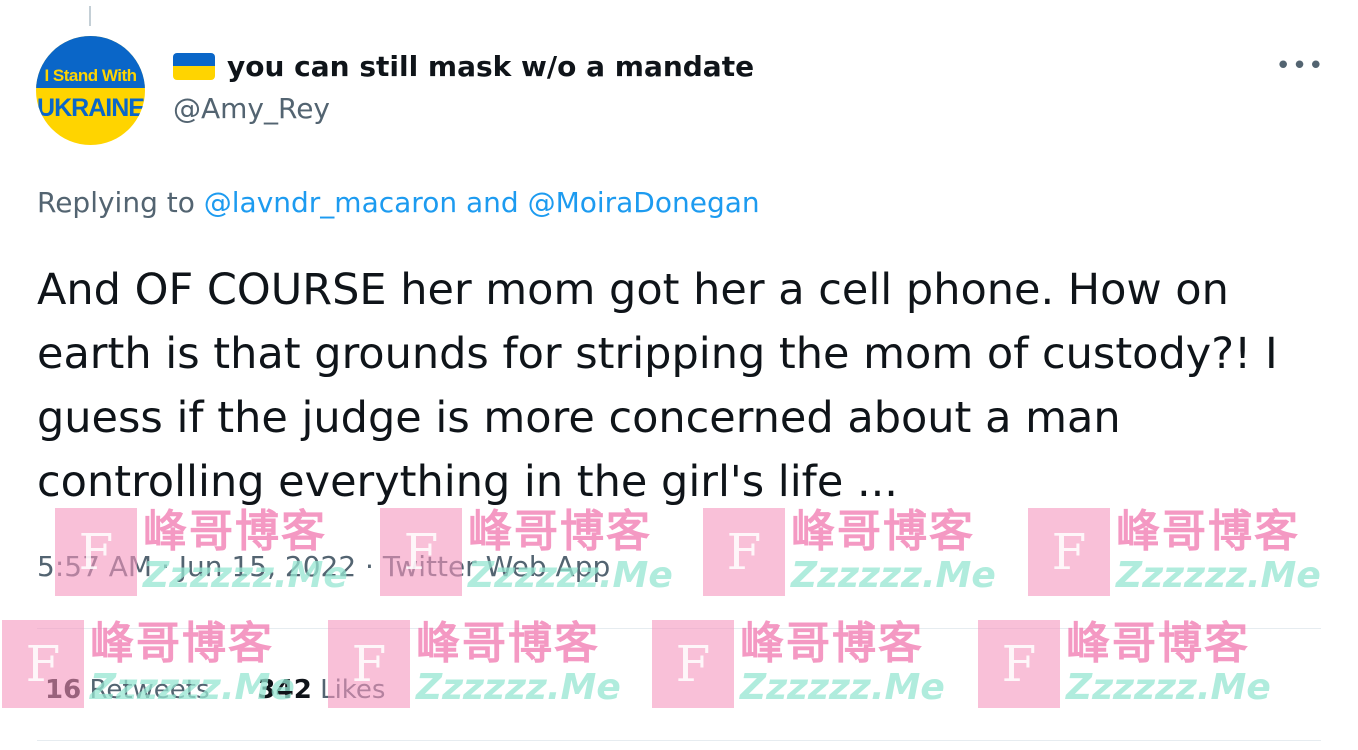 The width and height of the screenshot is (1358, 750). Describe the element at coordinates (267, 566) in the screenshot. I see `tweet-date: Jun 15, 2022` at that location.